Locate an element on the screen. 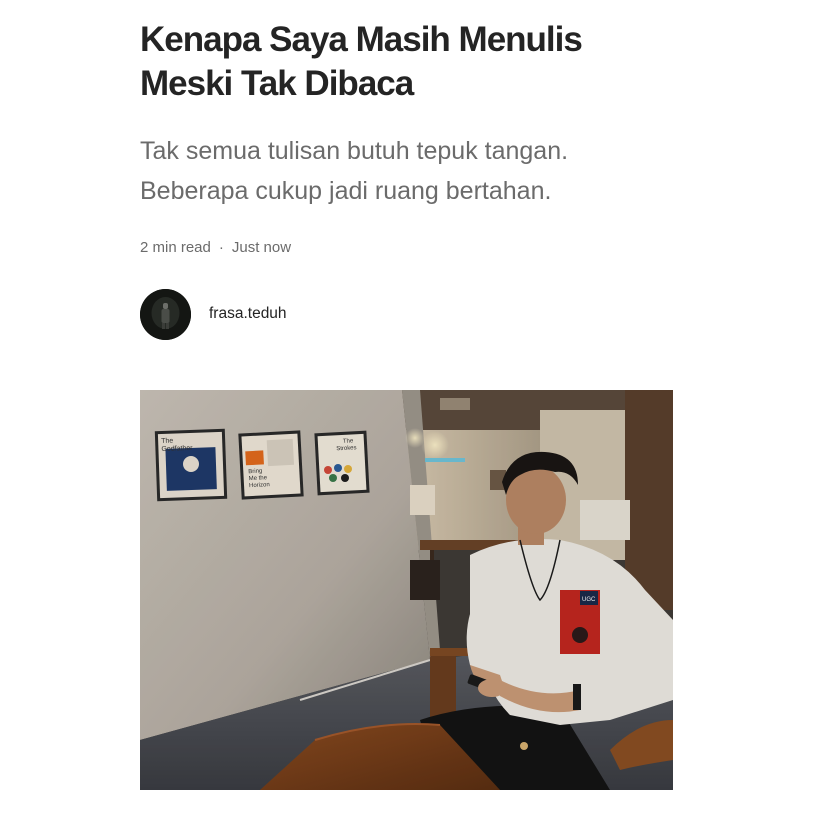 This screenshot has width=813, height=813. publish-time: Just now is located at coordinates (261, 247).